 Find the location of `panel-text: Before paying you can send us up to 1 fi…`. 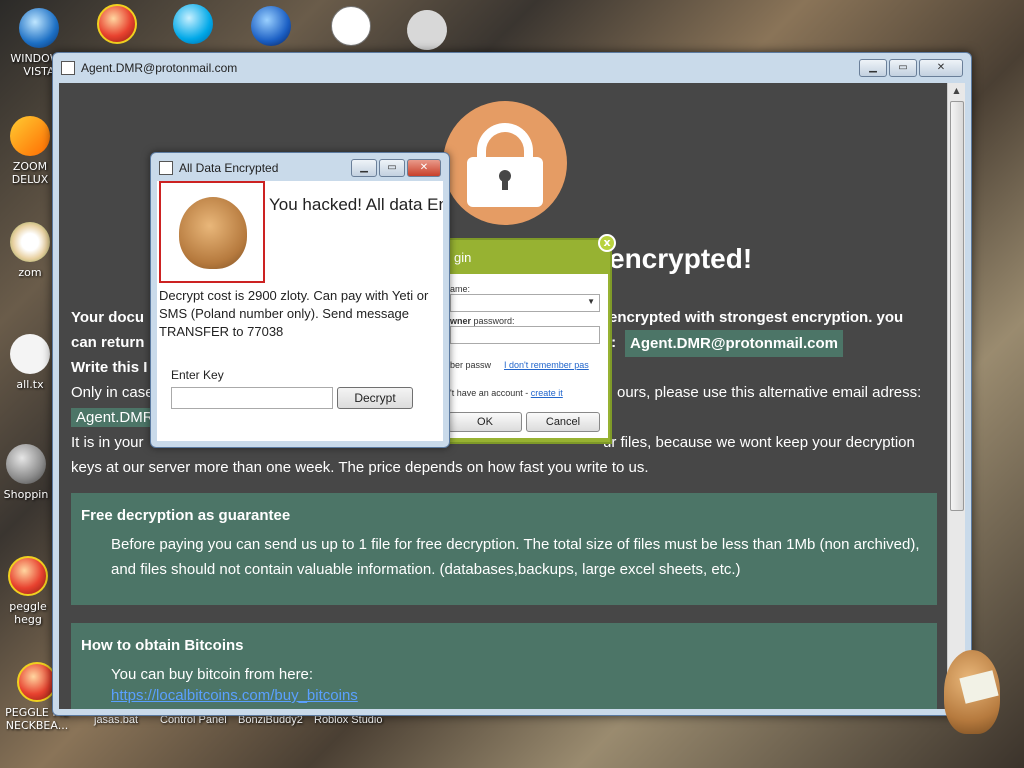

panel-text: Before paying you can send us up to 1 fi… is located at coordinates (515, 557).